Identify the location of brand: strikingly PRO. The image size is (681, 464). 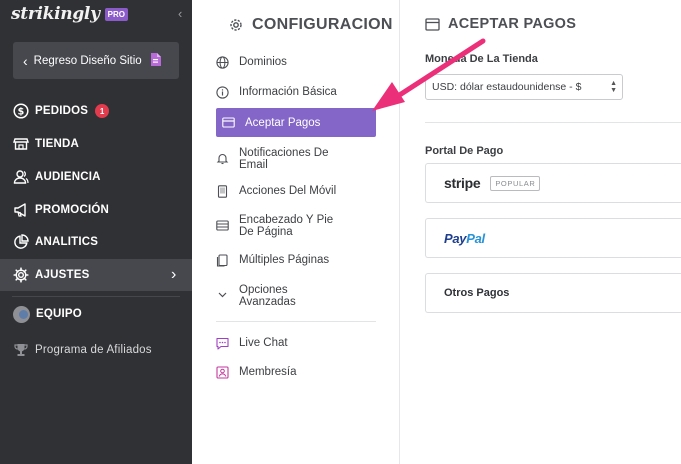
(70, 14).